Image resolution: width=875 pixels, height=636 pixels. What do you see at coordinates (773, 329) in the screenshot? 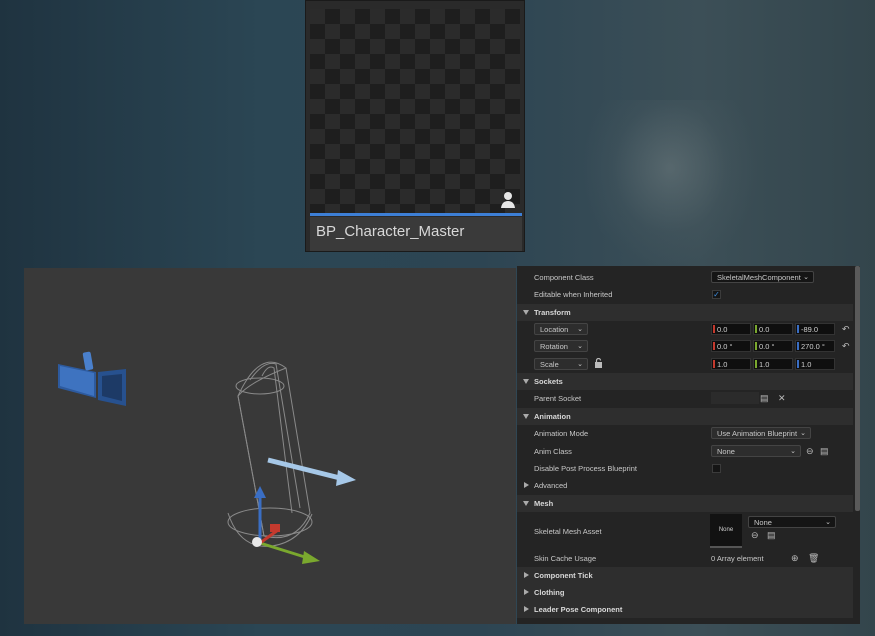
I see `location-y-field: 0.0` at bounding box center [773, 329].